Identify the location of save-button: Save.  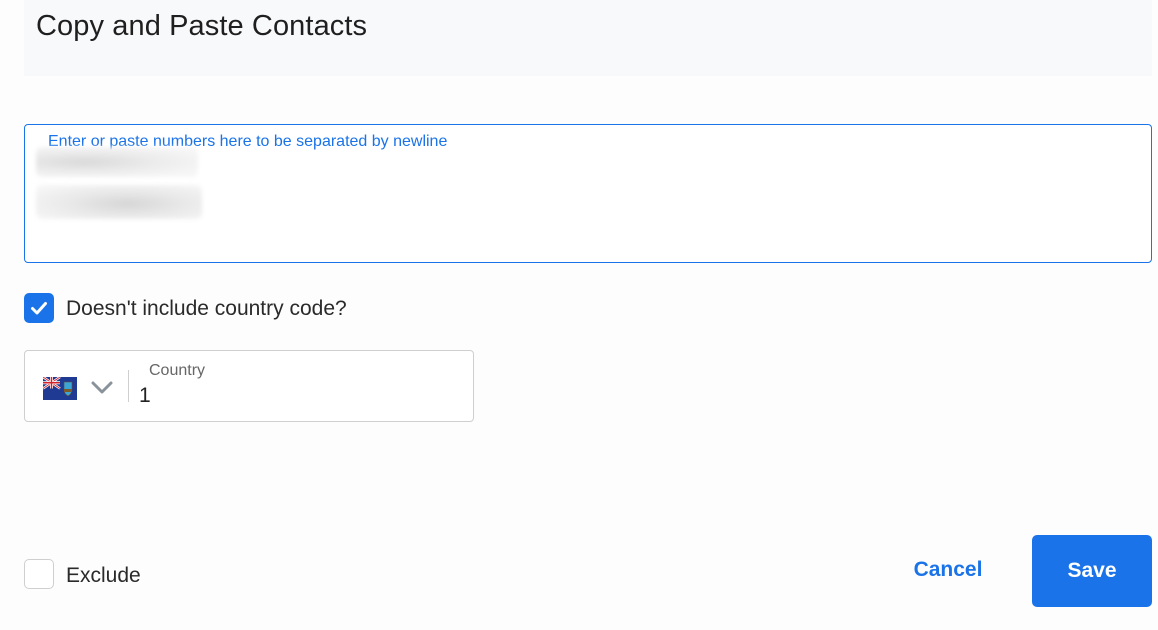
(1092, 571).